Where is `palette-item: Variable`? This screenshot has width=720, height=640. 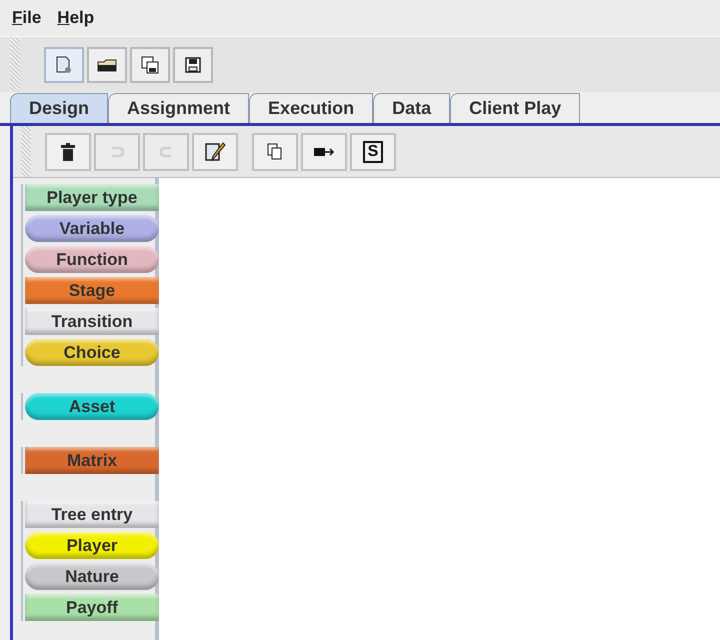
palette-item: Variable is located at coordinates (92, 228).